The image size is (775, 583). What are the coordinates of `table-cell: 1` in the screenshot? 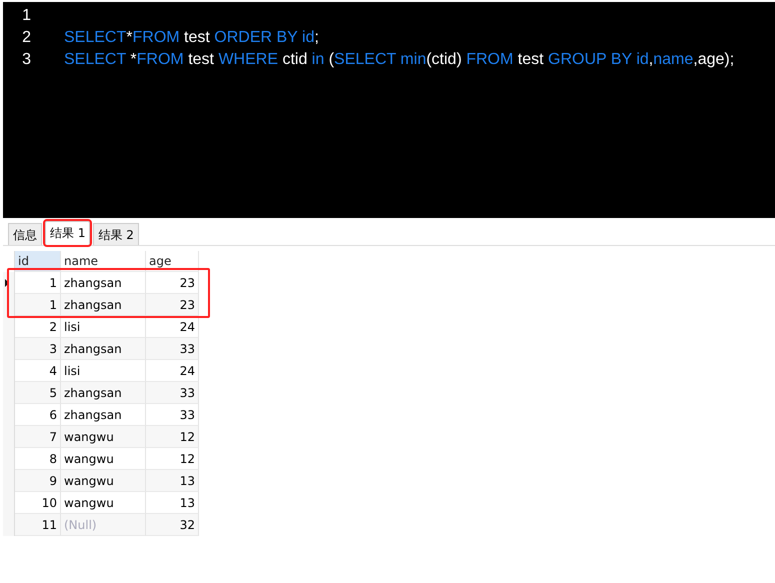 It's located at (38, 305).